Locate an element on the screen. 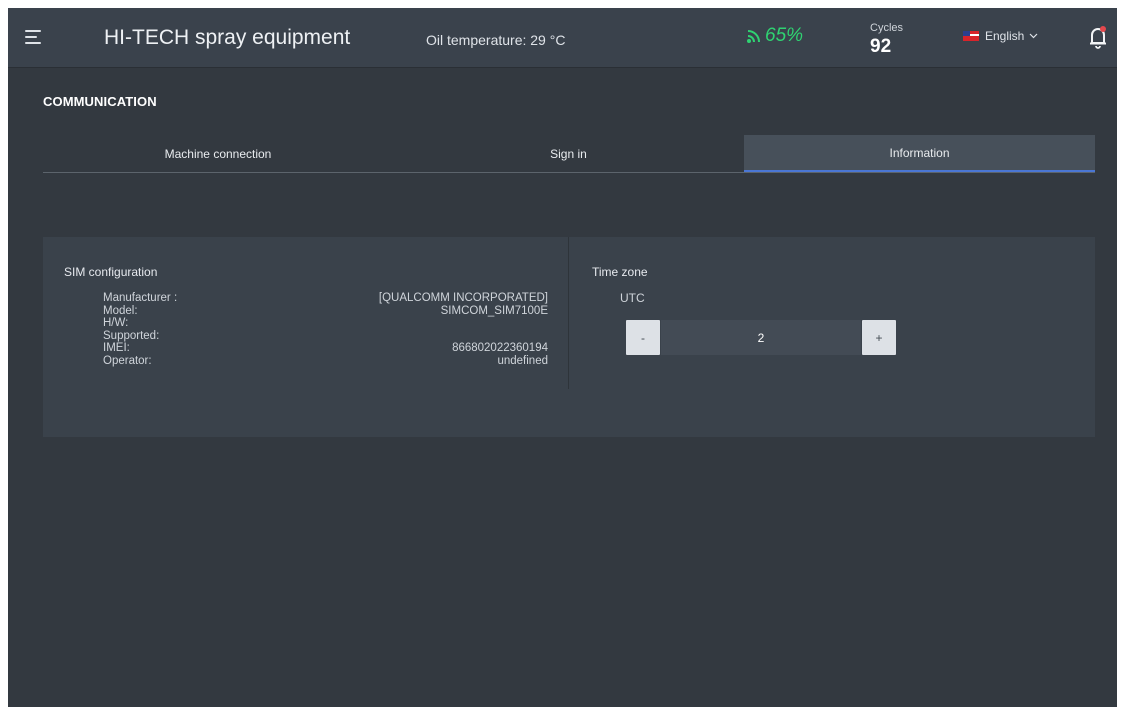 The height and width of the screenshot is (707, 1125). cycles-counter: Cycles 92 is located at coordinates (887, 39).